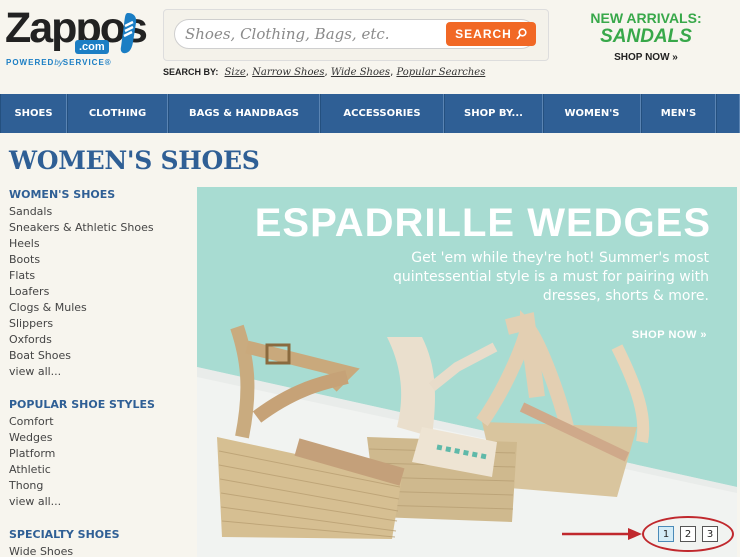 The height and width of the screenshot is (557, 740). I want to click on sidebar-group-specialty: SPECIALTY SHOES Wide Shoes, so click(99, 542).